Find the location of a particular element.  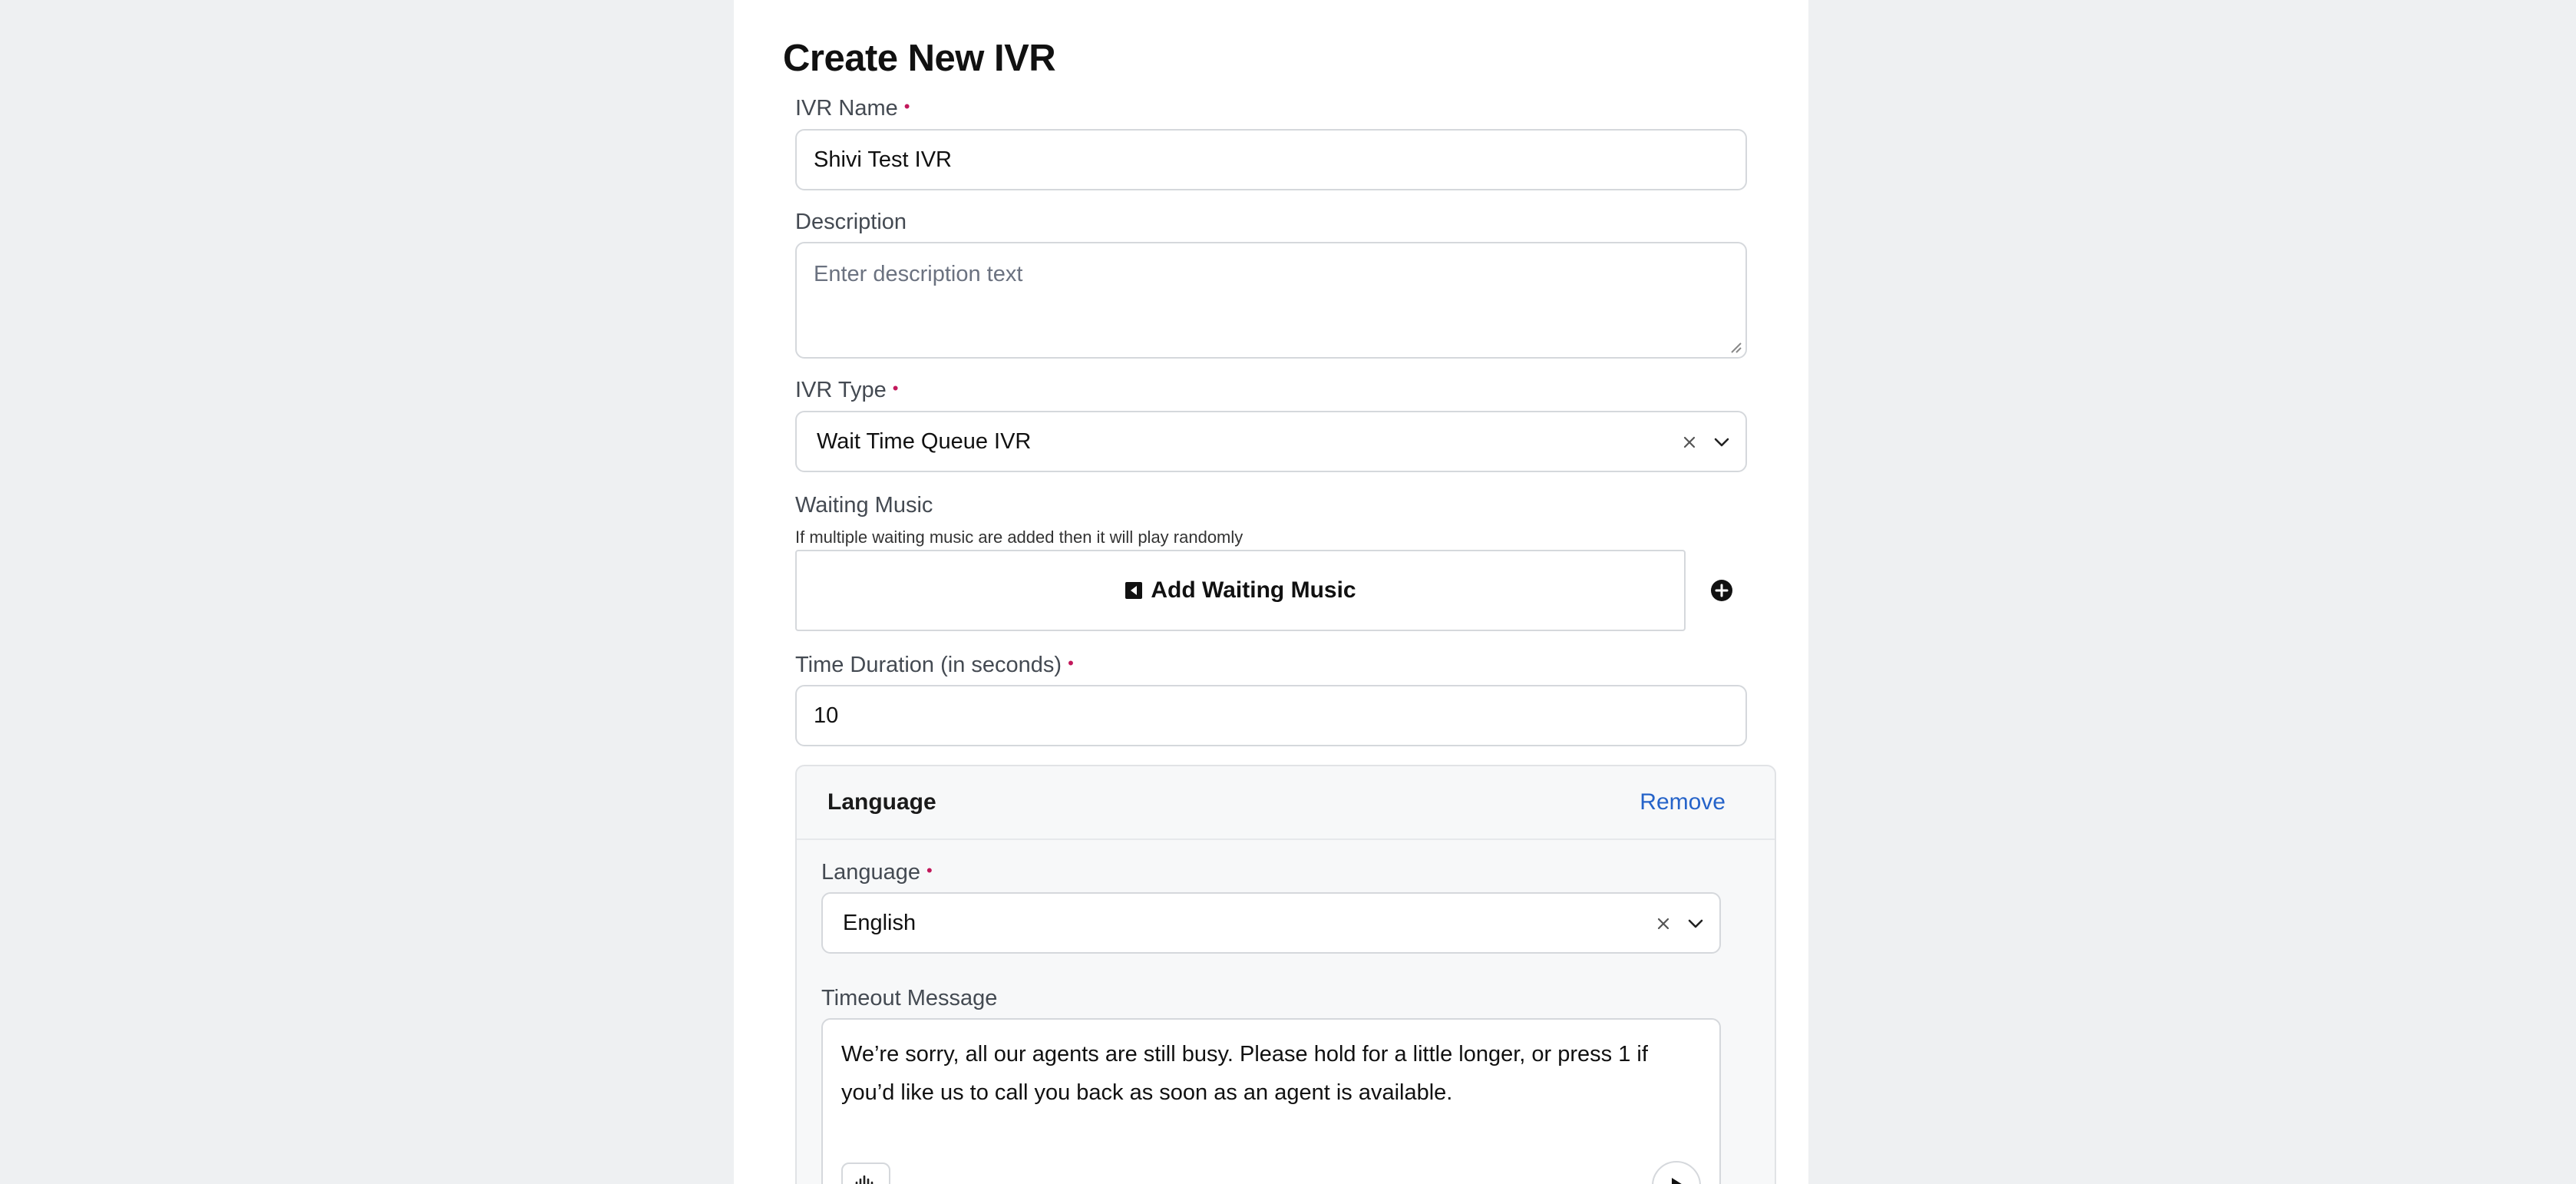

page-title: Create New IVR is located at coordinates (919, 59).